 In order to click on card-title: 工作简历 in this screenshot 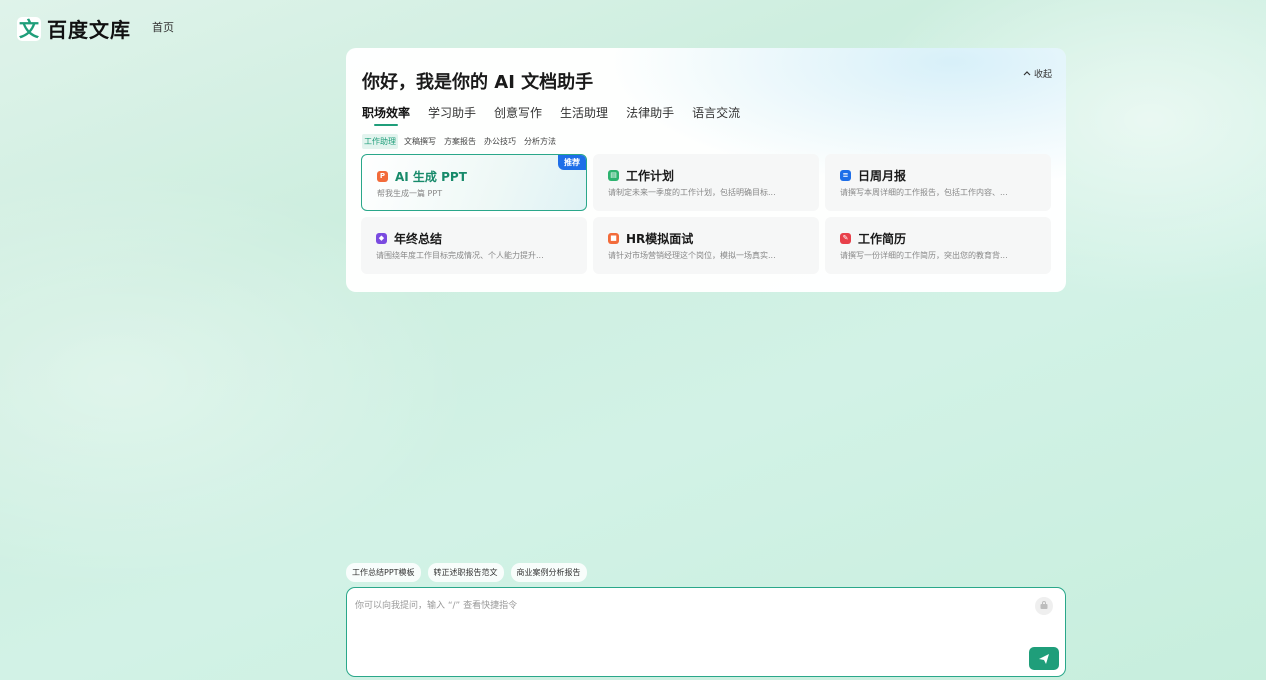, I will do `click(882, 239)`.